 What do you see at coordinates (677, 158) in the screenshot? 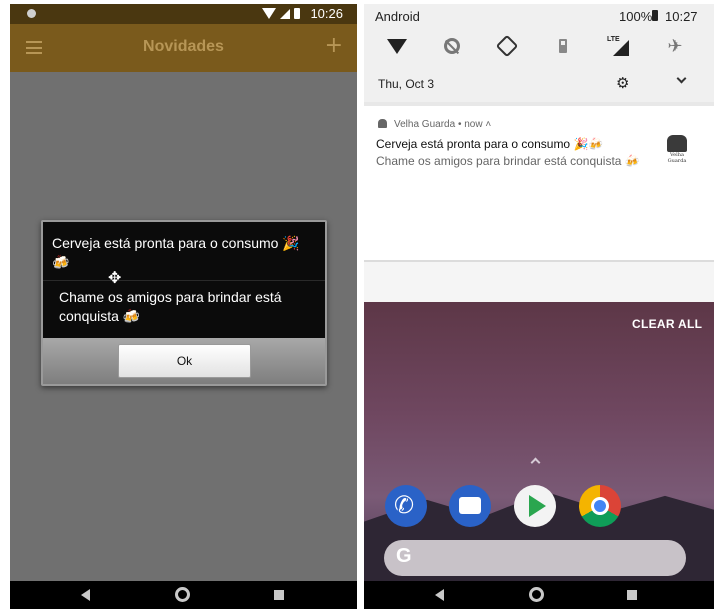
I see `logo-text: Velha Guarda` at bounding box center [677, 158].